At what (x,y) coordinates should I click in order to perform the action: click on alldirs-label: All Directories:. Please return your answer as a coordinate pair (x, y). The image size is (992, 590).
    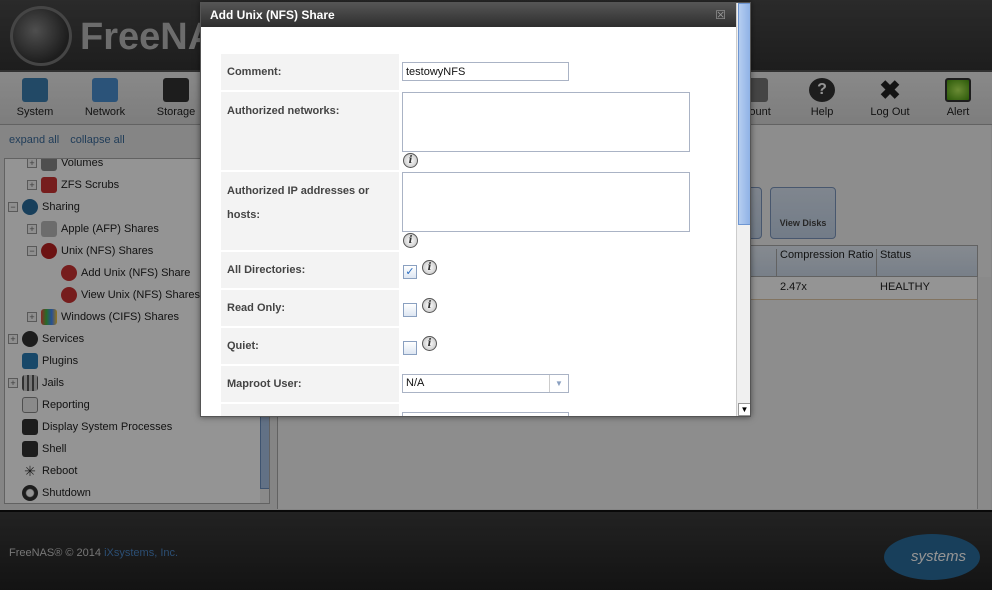
    Looking at the image, I should click on (310, 270).